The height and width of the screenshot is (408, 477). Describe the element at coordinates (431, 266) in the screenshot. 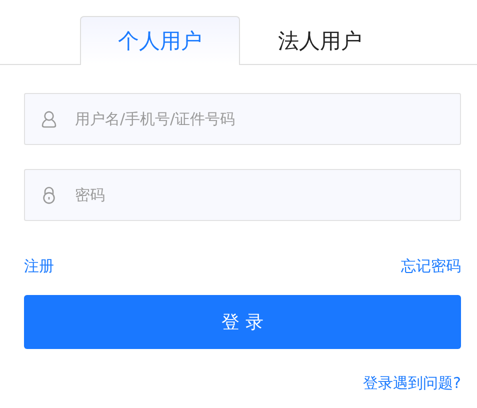

I see `forgot-password-link: 忘记密码` at that location.